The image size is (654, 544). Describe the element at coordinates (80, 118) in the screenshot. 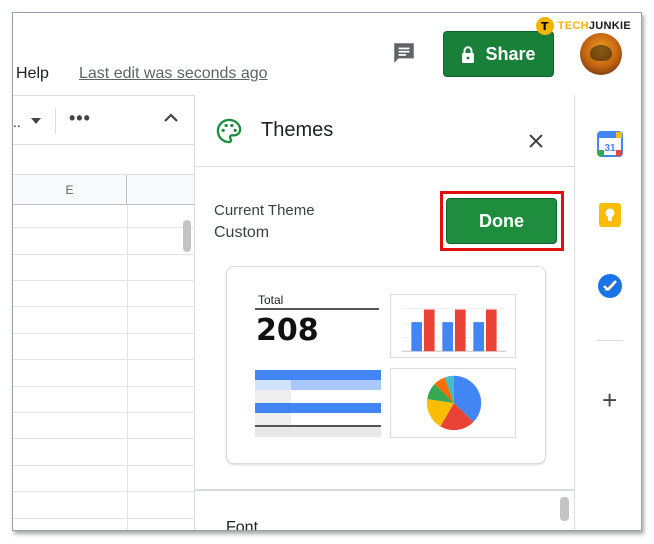

I see `more-options-button: •••` at that location.